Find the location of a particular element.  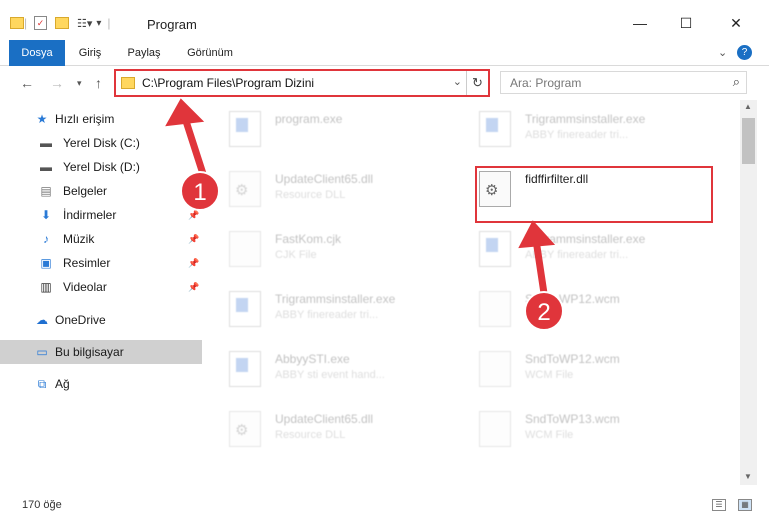

file-type: WCM File is located at coordinates (549, 375).